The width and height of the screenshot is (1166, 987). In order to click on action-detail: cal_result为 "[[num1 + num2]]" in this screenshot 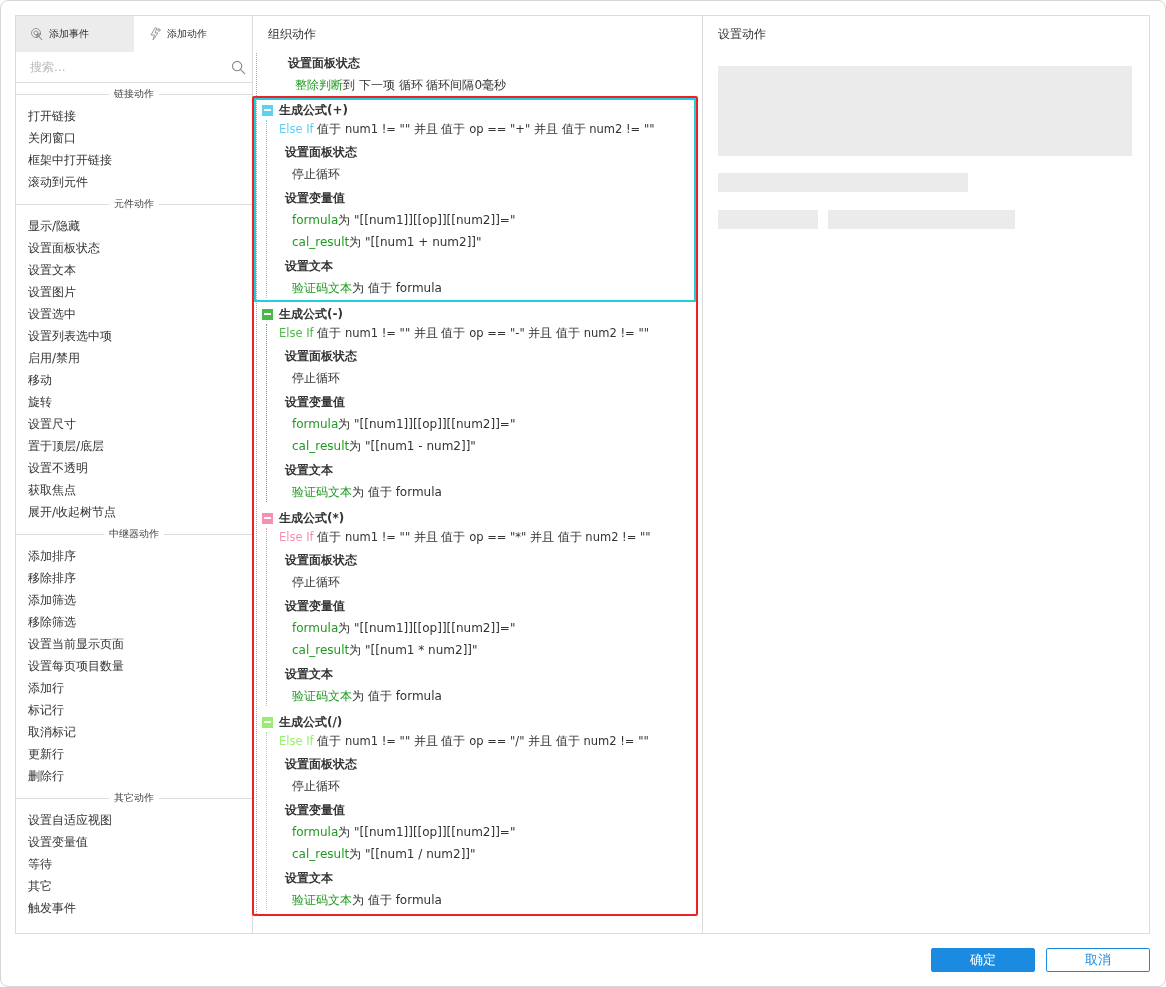, I will do `click(387, 242)`.